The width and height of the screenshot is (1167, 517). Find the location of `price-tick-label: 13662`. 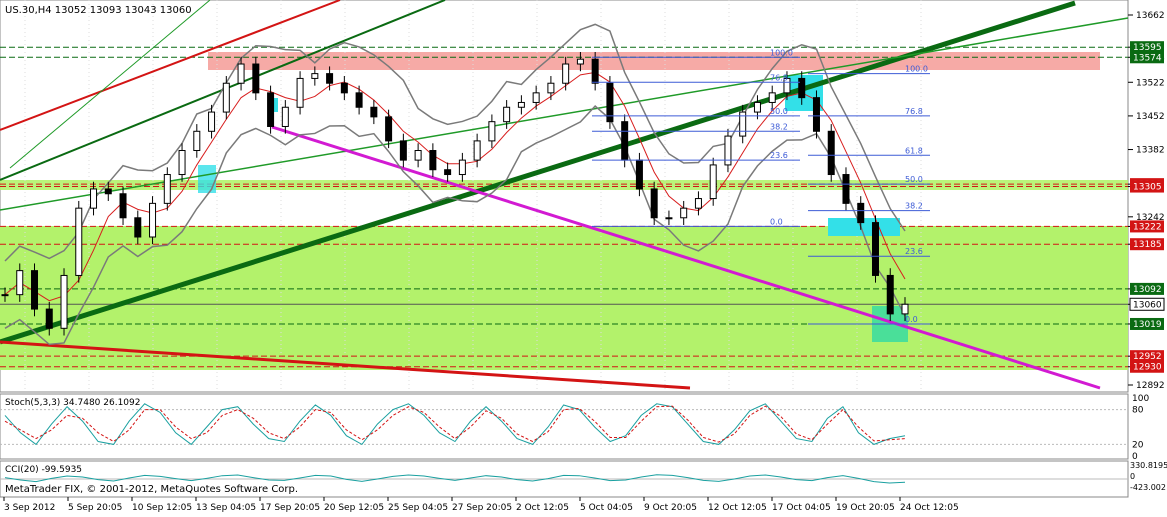

price-tick-label: 13662 is located at coordinates (1150, 16).